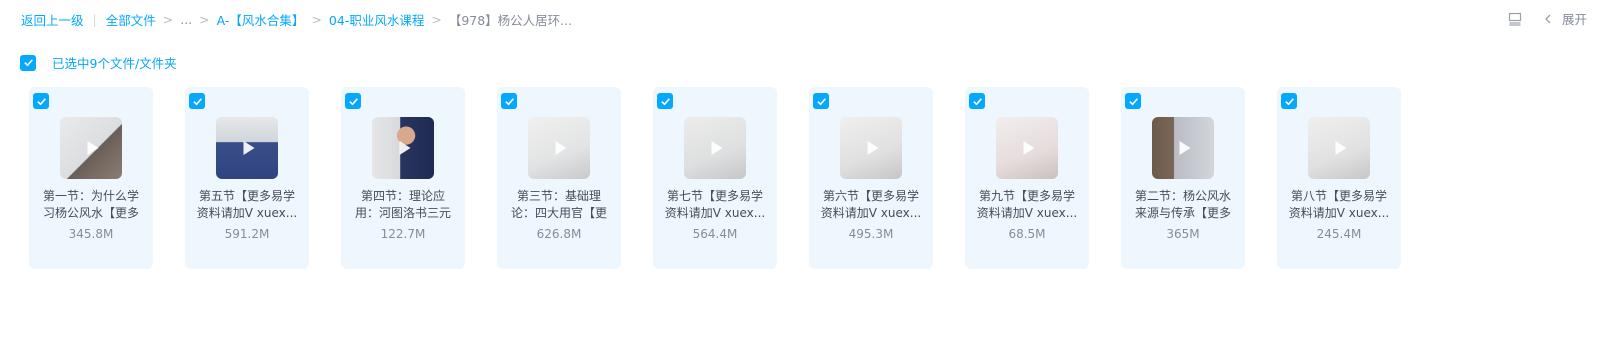  What do you see at coordinates (52, 19) in the screenshot?
I see `back-link: 返回上一级` at bounding box center [52, 19].